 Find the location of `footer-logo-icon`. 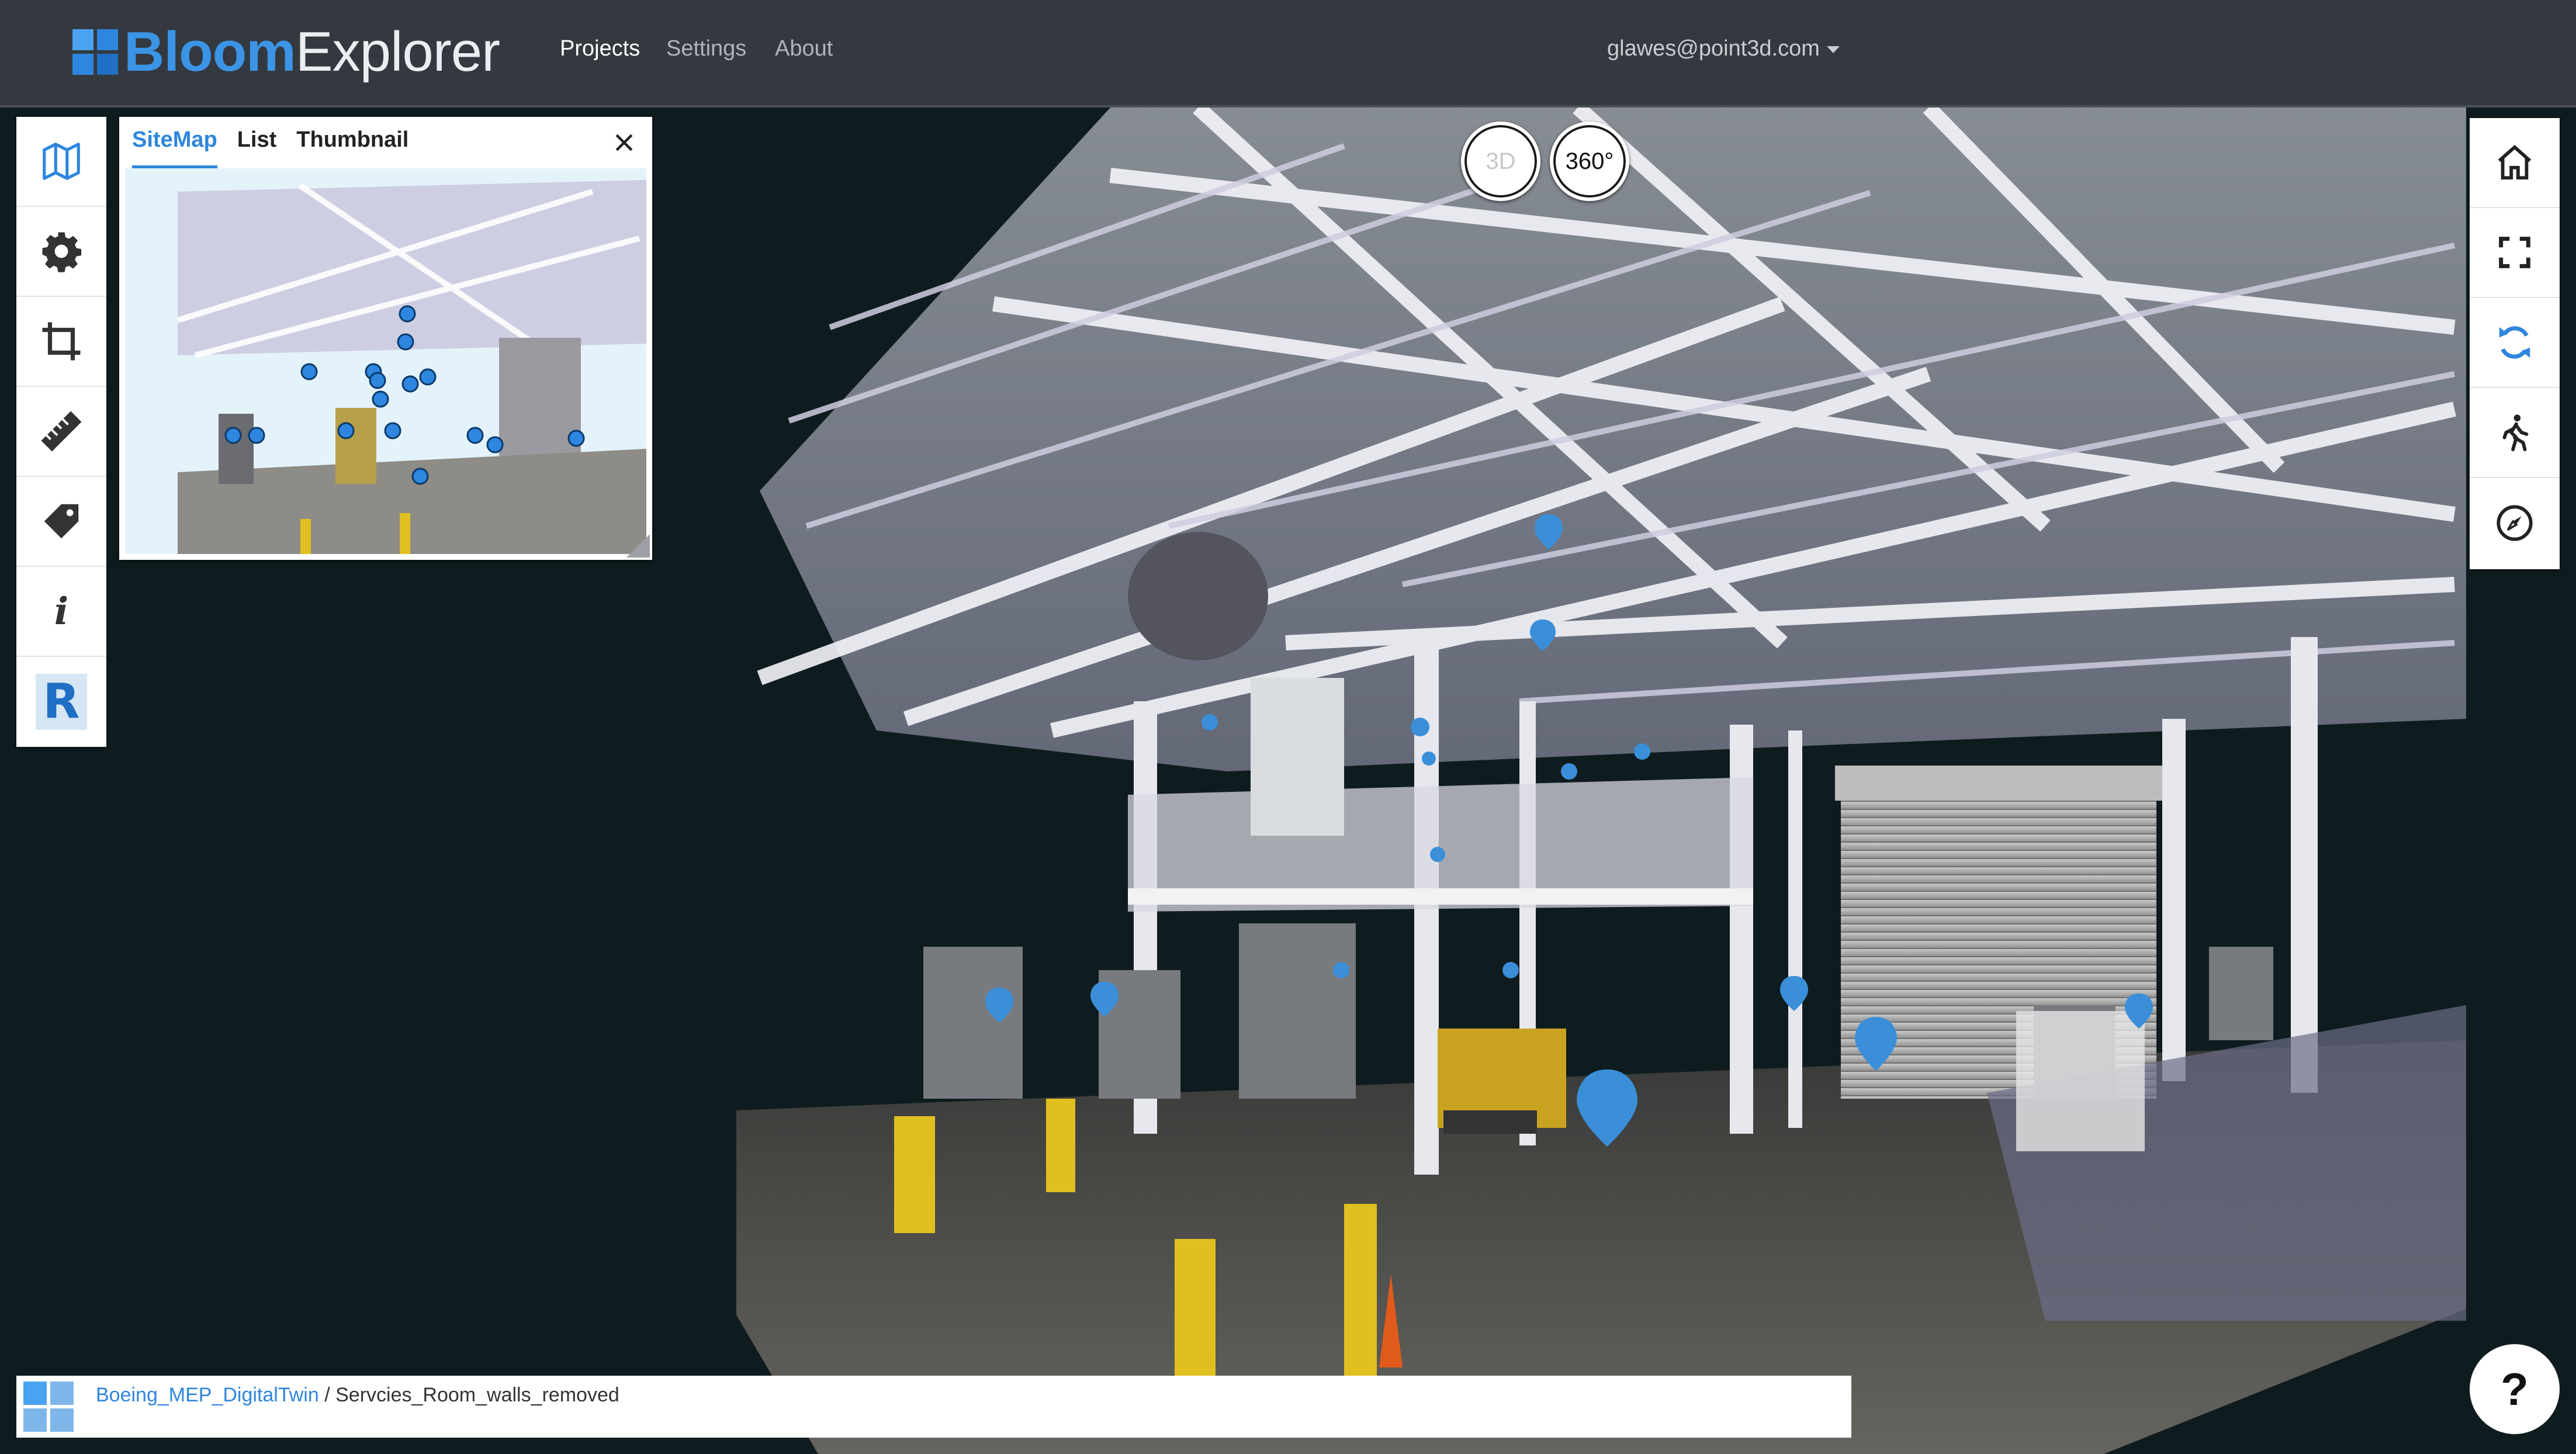

footer-logo-icon is located at coordinates (48, 1407).